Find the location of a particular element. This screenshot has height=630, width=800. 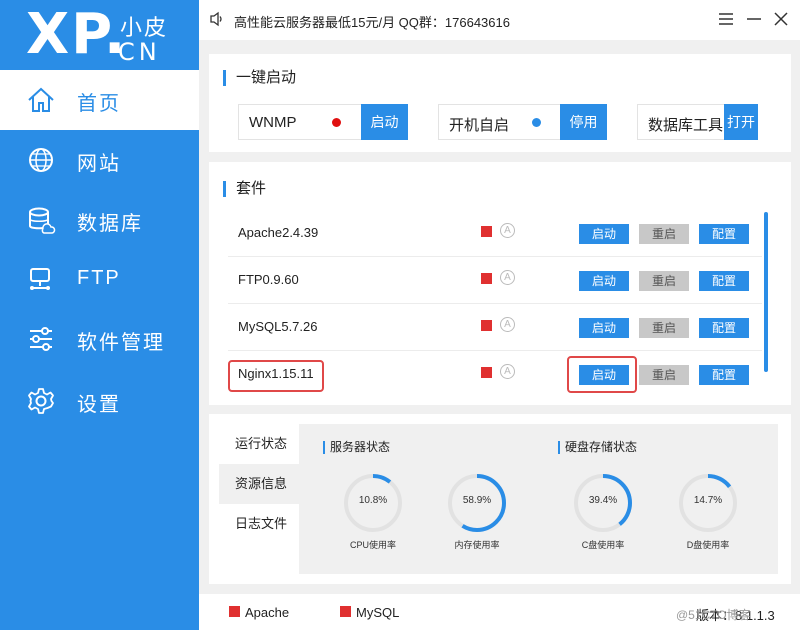

suite-row-mysql: MySQL5.7.26 A 启动 重启 配置 is located at coordinates (495, 327).